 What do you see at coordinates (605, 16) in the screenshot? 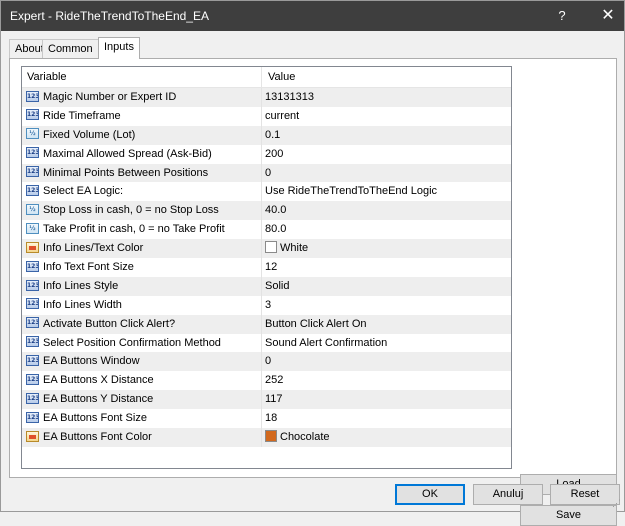
I see `close-button: ✕` at bounding box center [605, 16].